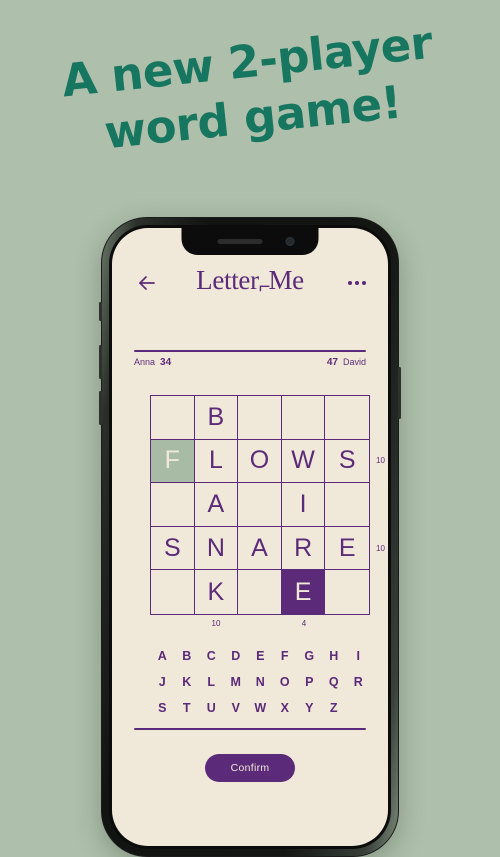 This screenshot has height=857, width=500. I want to click on board-cell-r2c3: O, so click(260, 461).